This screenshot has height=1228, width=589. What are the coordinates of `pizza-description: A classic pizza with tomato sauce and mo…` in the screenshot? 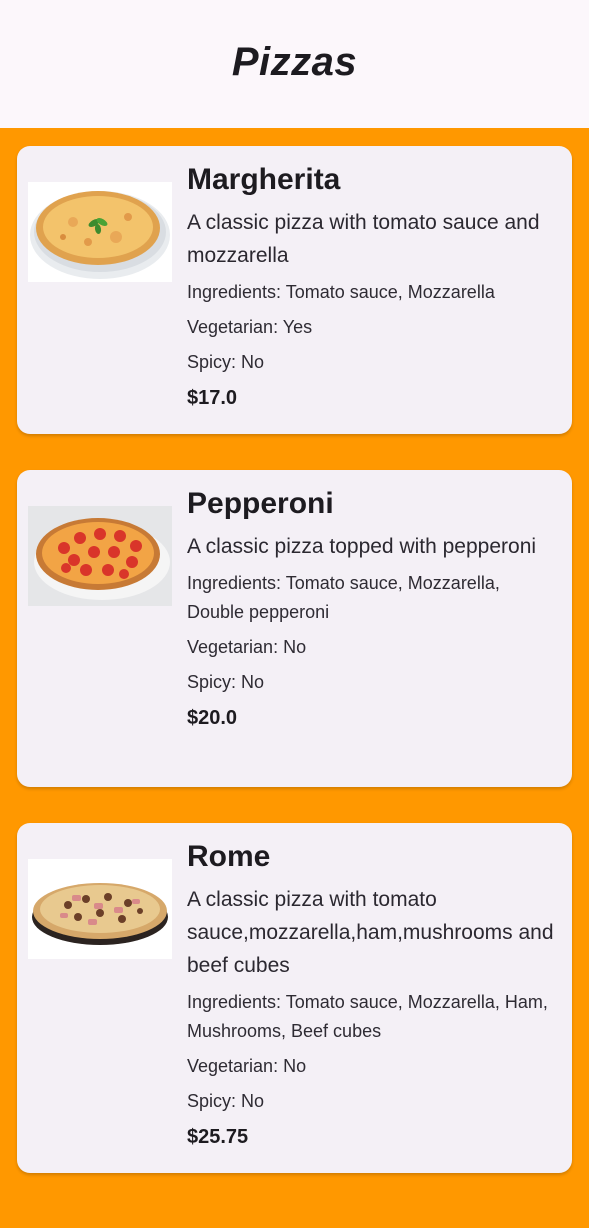 It's located at (363, 239).